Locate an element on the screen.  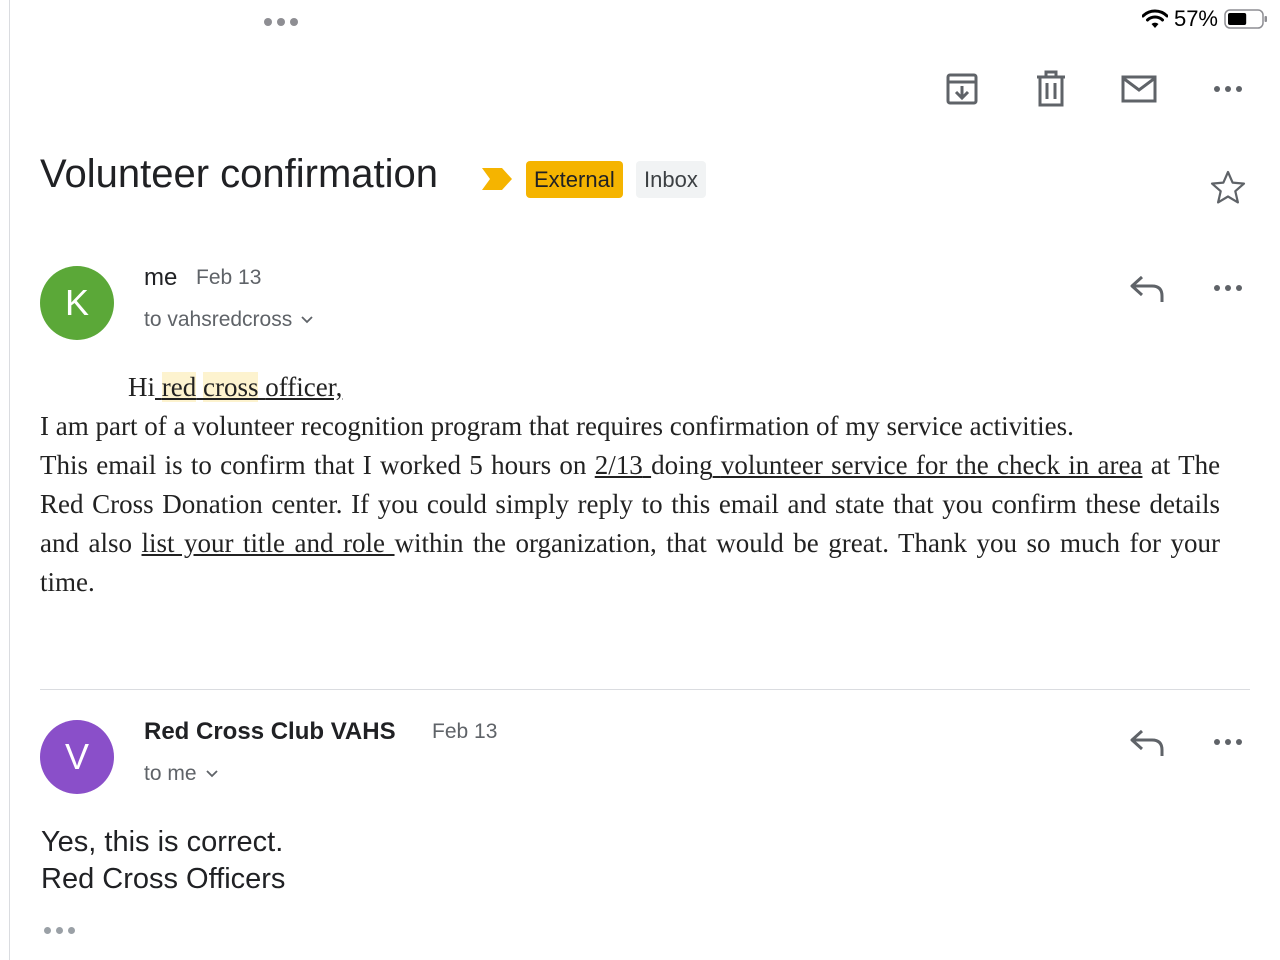
reply-body: Yes, this is correct. Red Cross Officers is located at coordinates (163, 861).